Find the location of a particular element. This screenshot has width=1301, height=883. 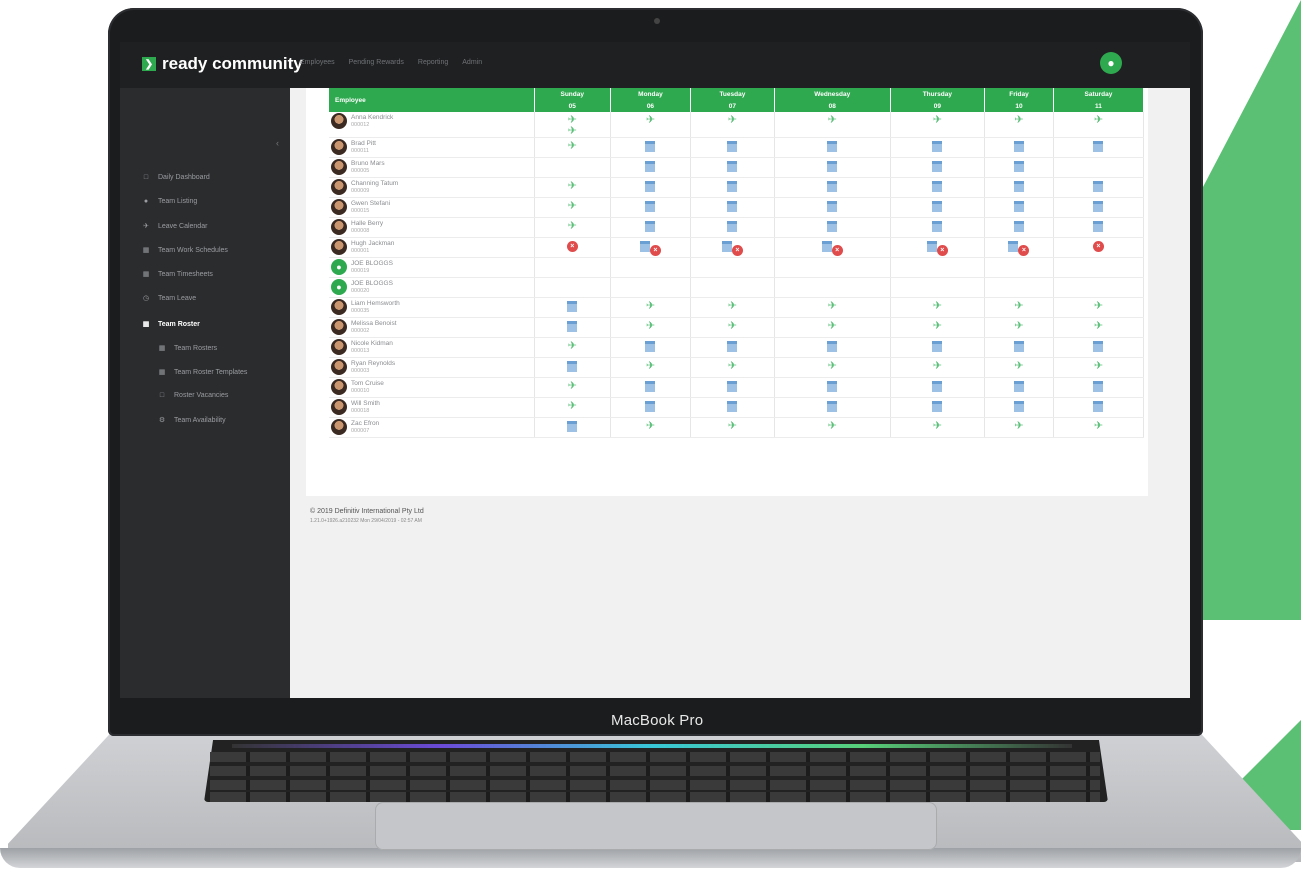

sidebar-item-team-rosters: ▦ Team Rosters is located at coordinates (188, 348).